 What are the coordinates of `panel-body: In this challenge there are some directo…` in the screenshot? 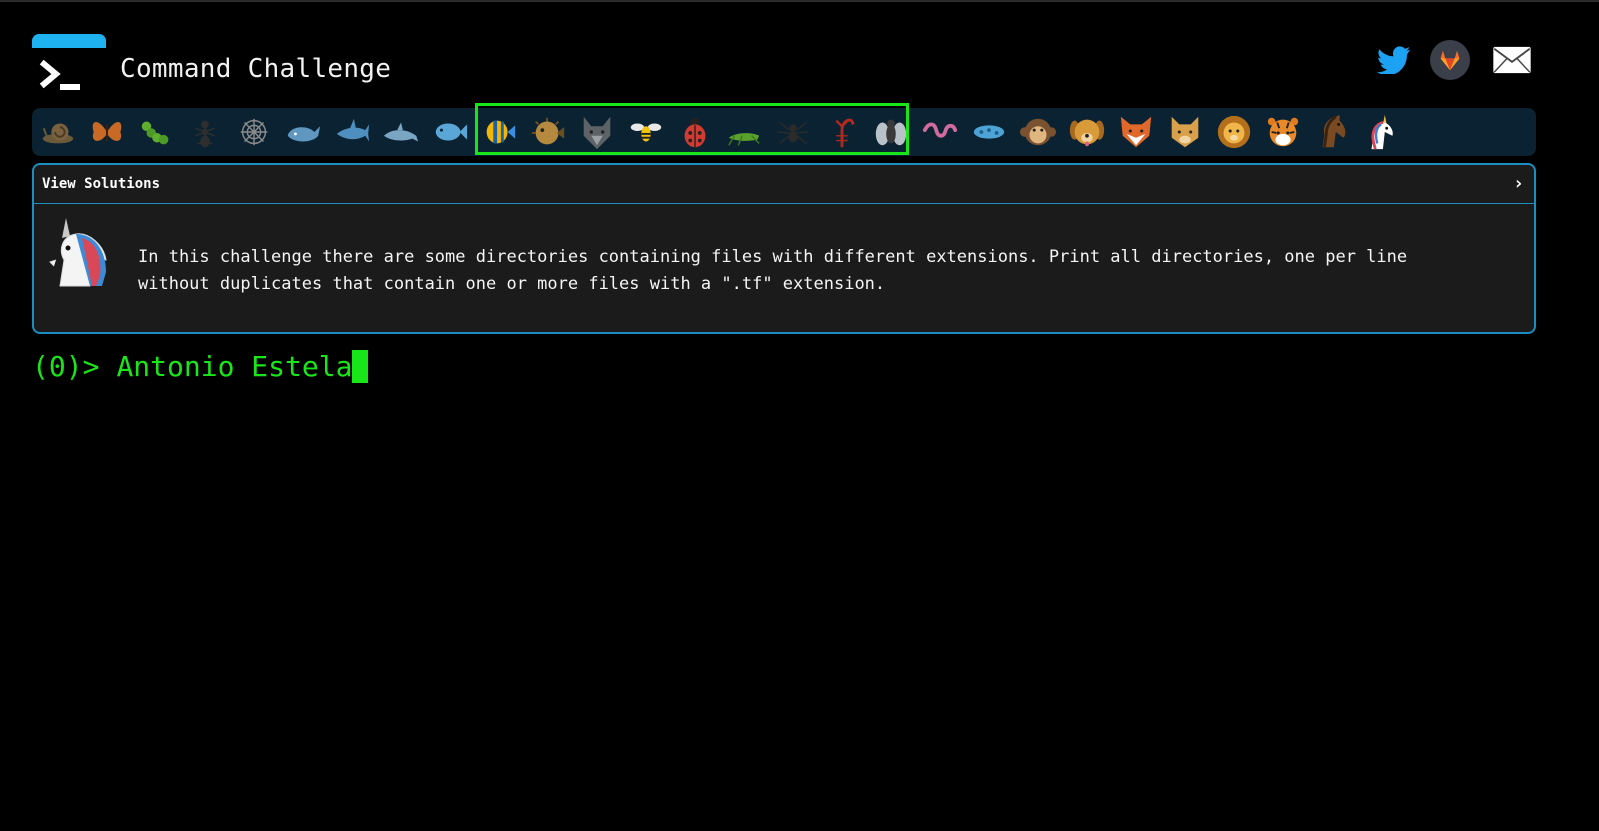 It's located at (784, 268).